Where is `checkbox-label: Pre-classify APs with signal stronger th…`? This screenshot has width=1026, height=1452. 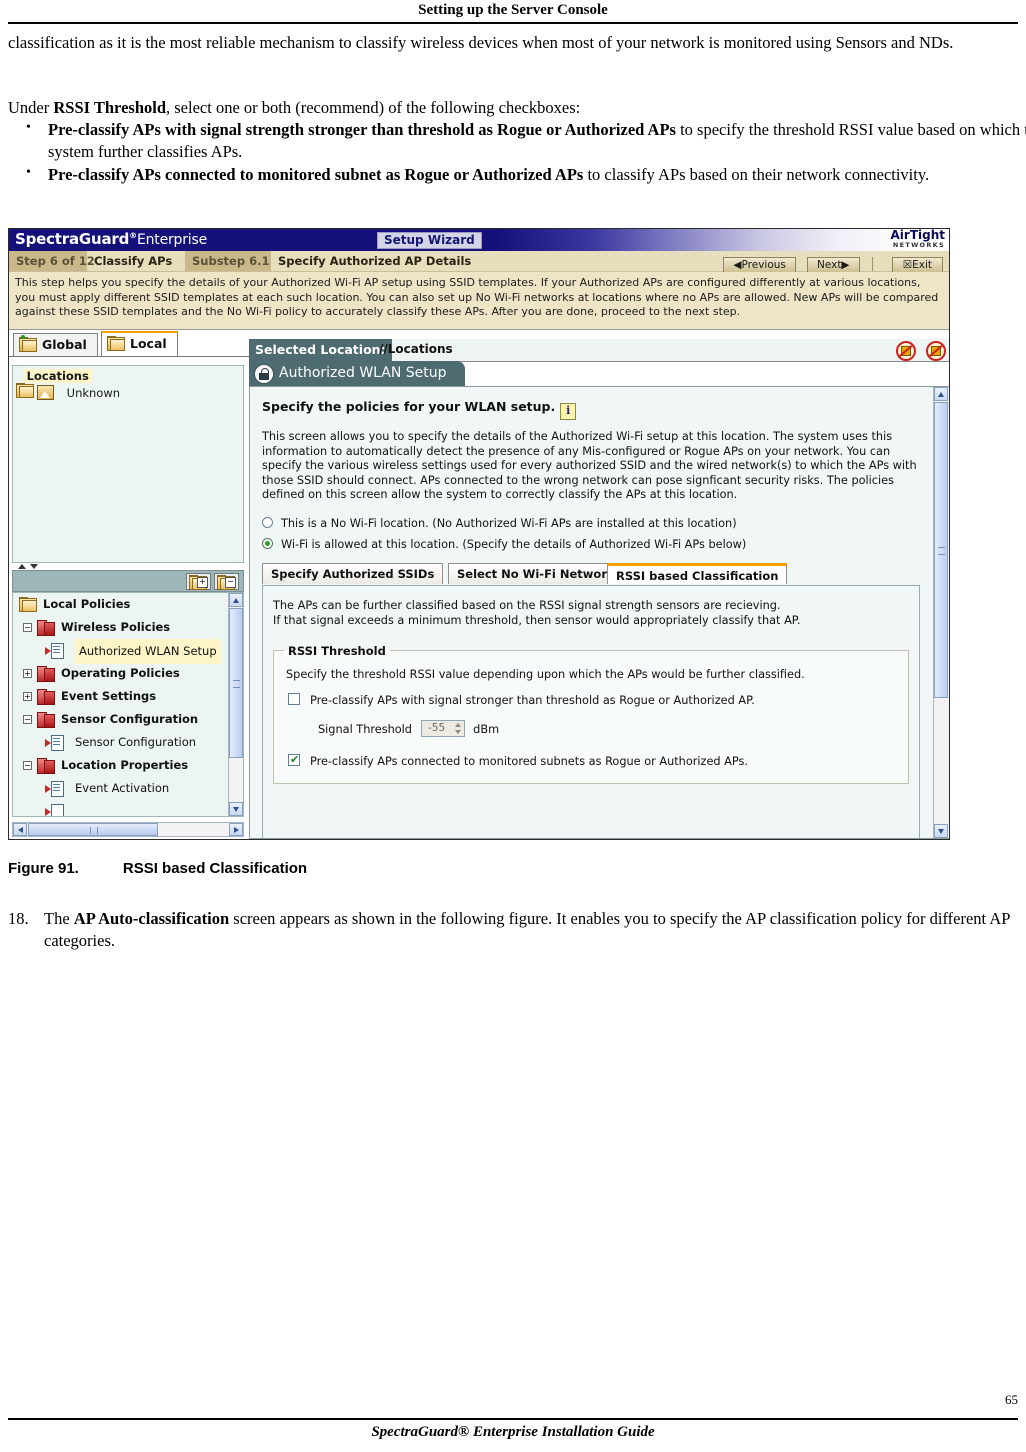 checkbox-label: Pre-classify APs with signal stronger th… is located at coordinates (532, 700).